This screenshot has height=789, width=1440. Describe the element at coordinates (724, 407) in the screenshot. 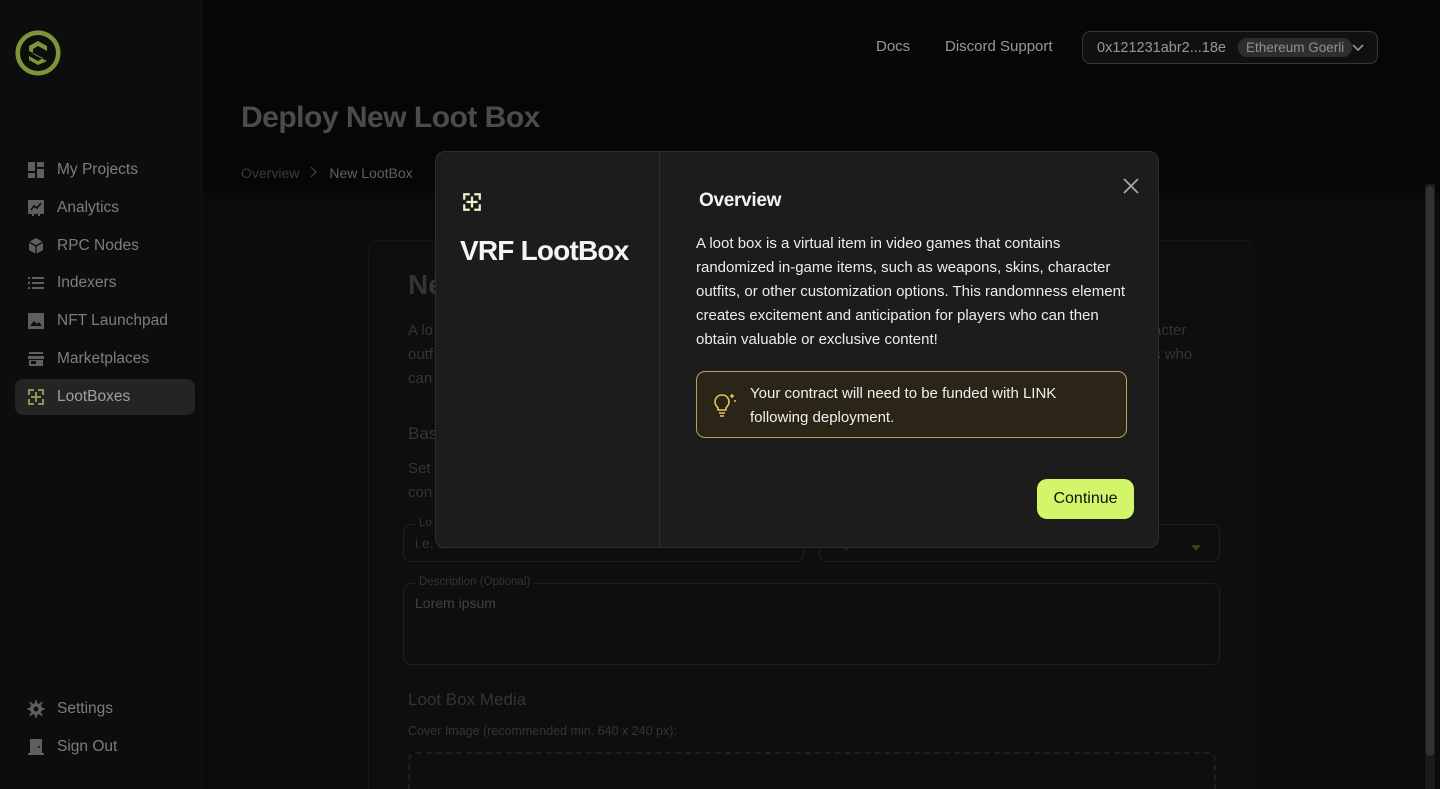

I see `lightbulb-icon` at that location.